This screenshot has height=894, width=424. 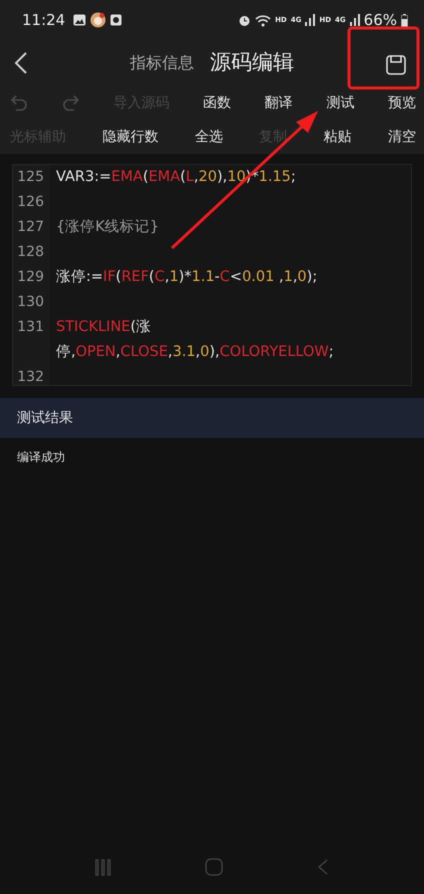 What do you see at coordinates (21, 62) in the screenshot?
I see `back-button` at bounding box center [21, 62].